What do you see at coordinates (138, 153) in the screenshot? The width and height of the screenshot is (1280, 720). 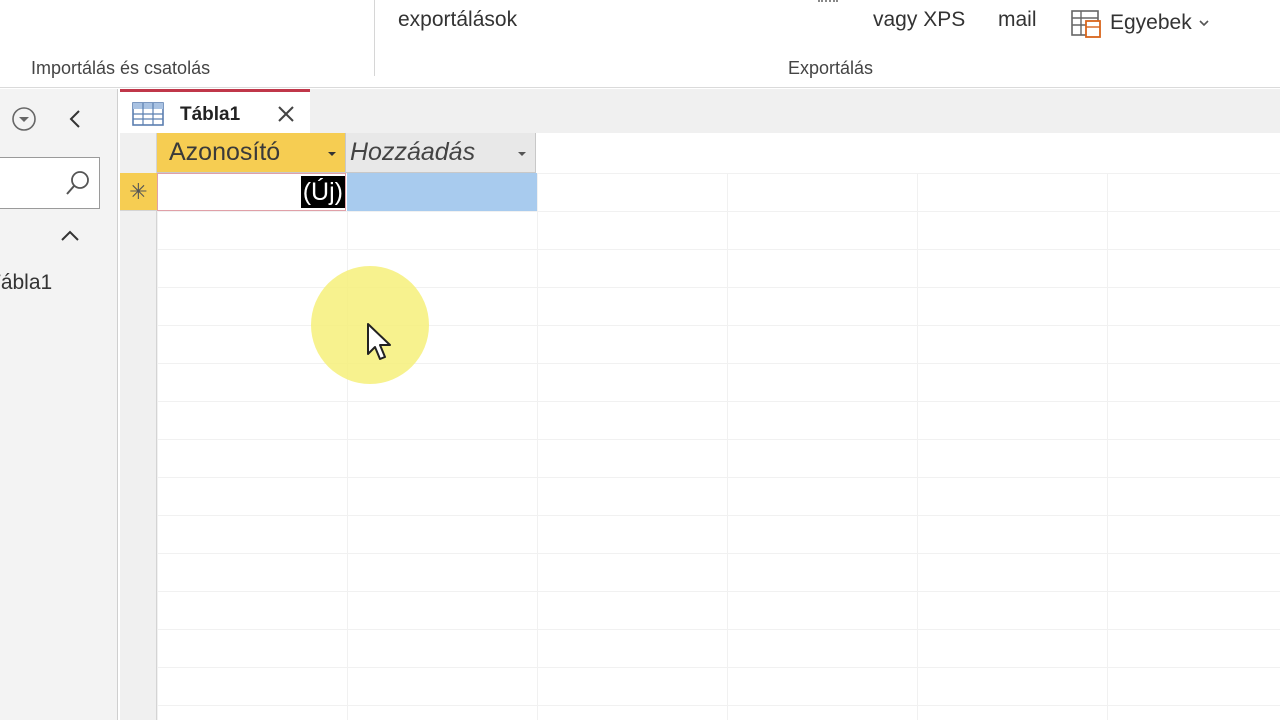 I see `select-all-corner` at bounding box center [138, 153].